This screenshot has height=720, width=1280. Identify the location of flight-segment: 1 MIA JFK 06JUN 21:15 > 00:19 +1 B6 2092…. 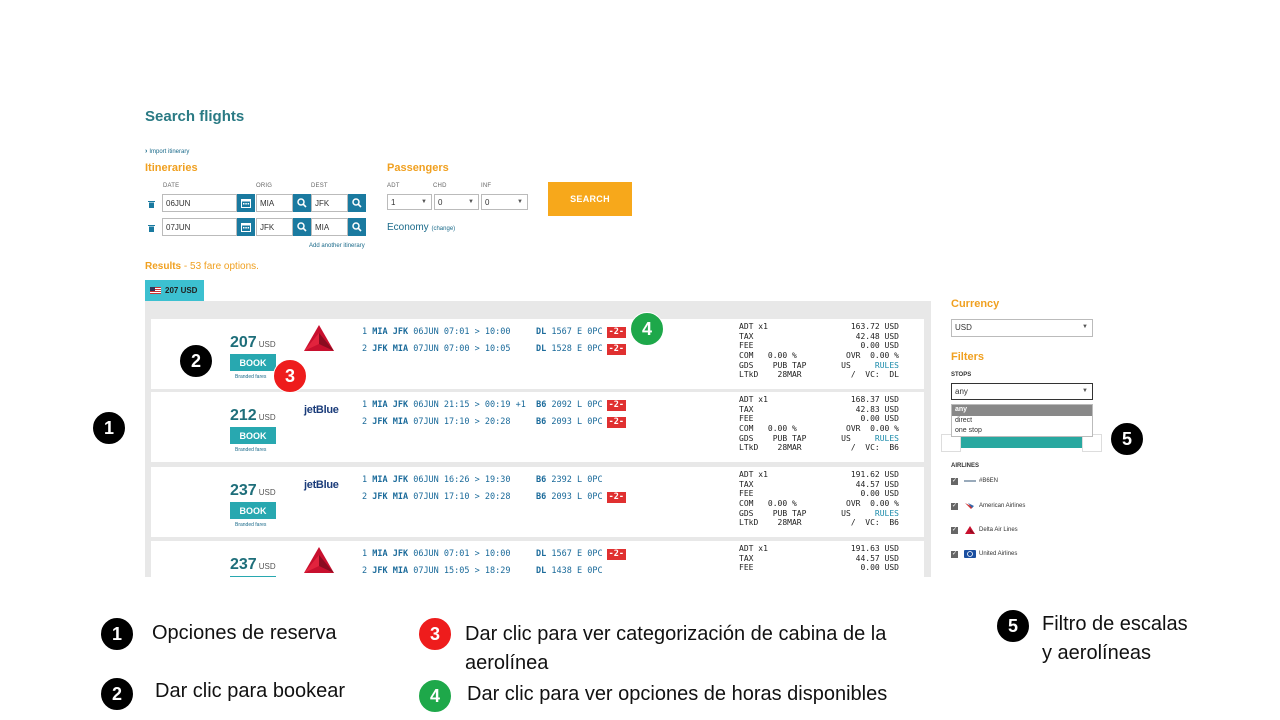
(494, 405).